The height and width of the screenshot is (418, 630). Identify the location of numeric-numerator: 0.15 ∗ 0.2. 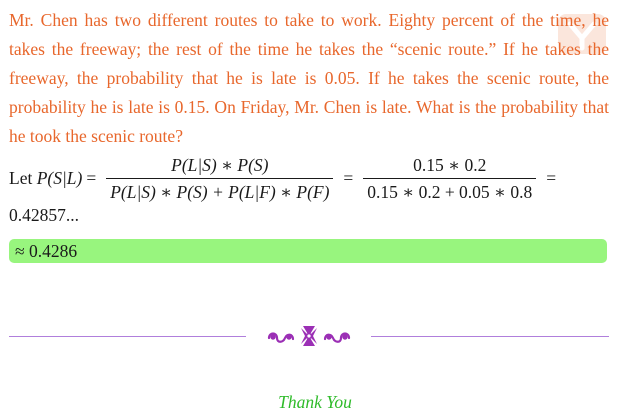
(450, 164).